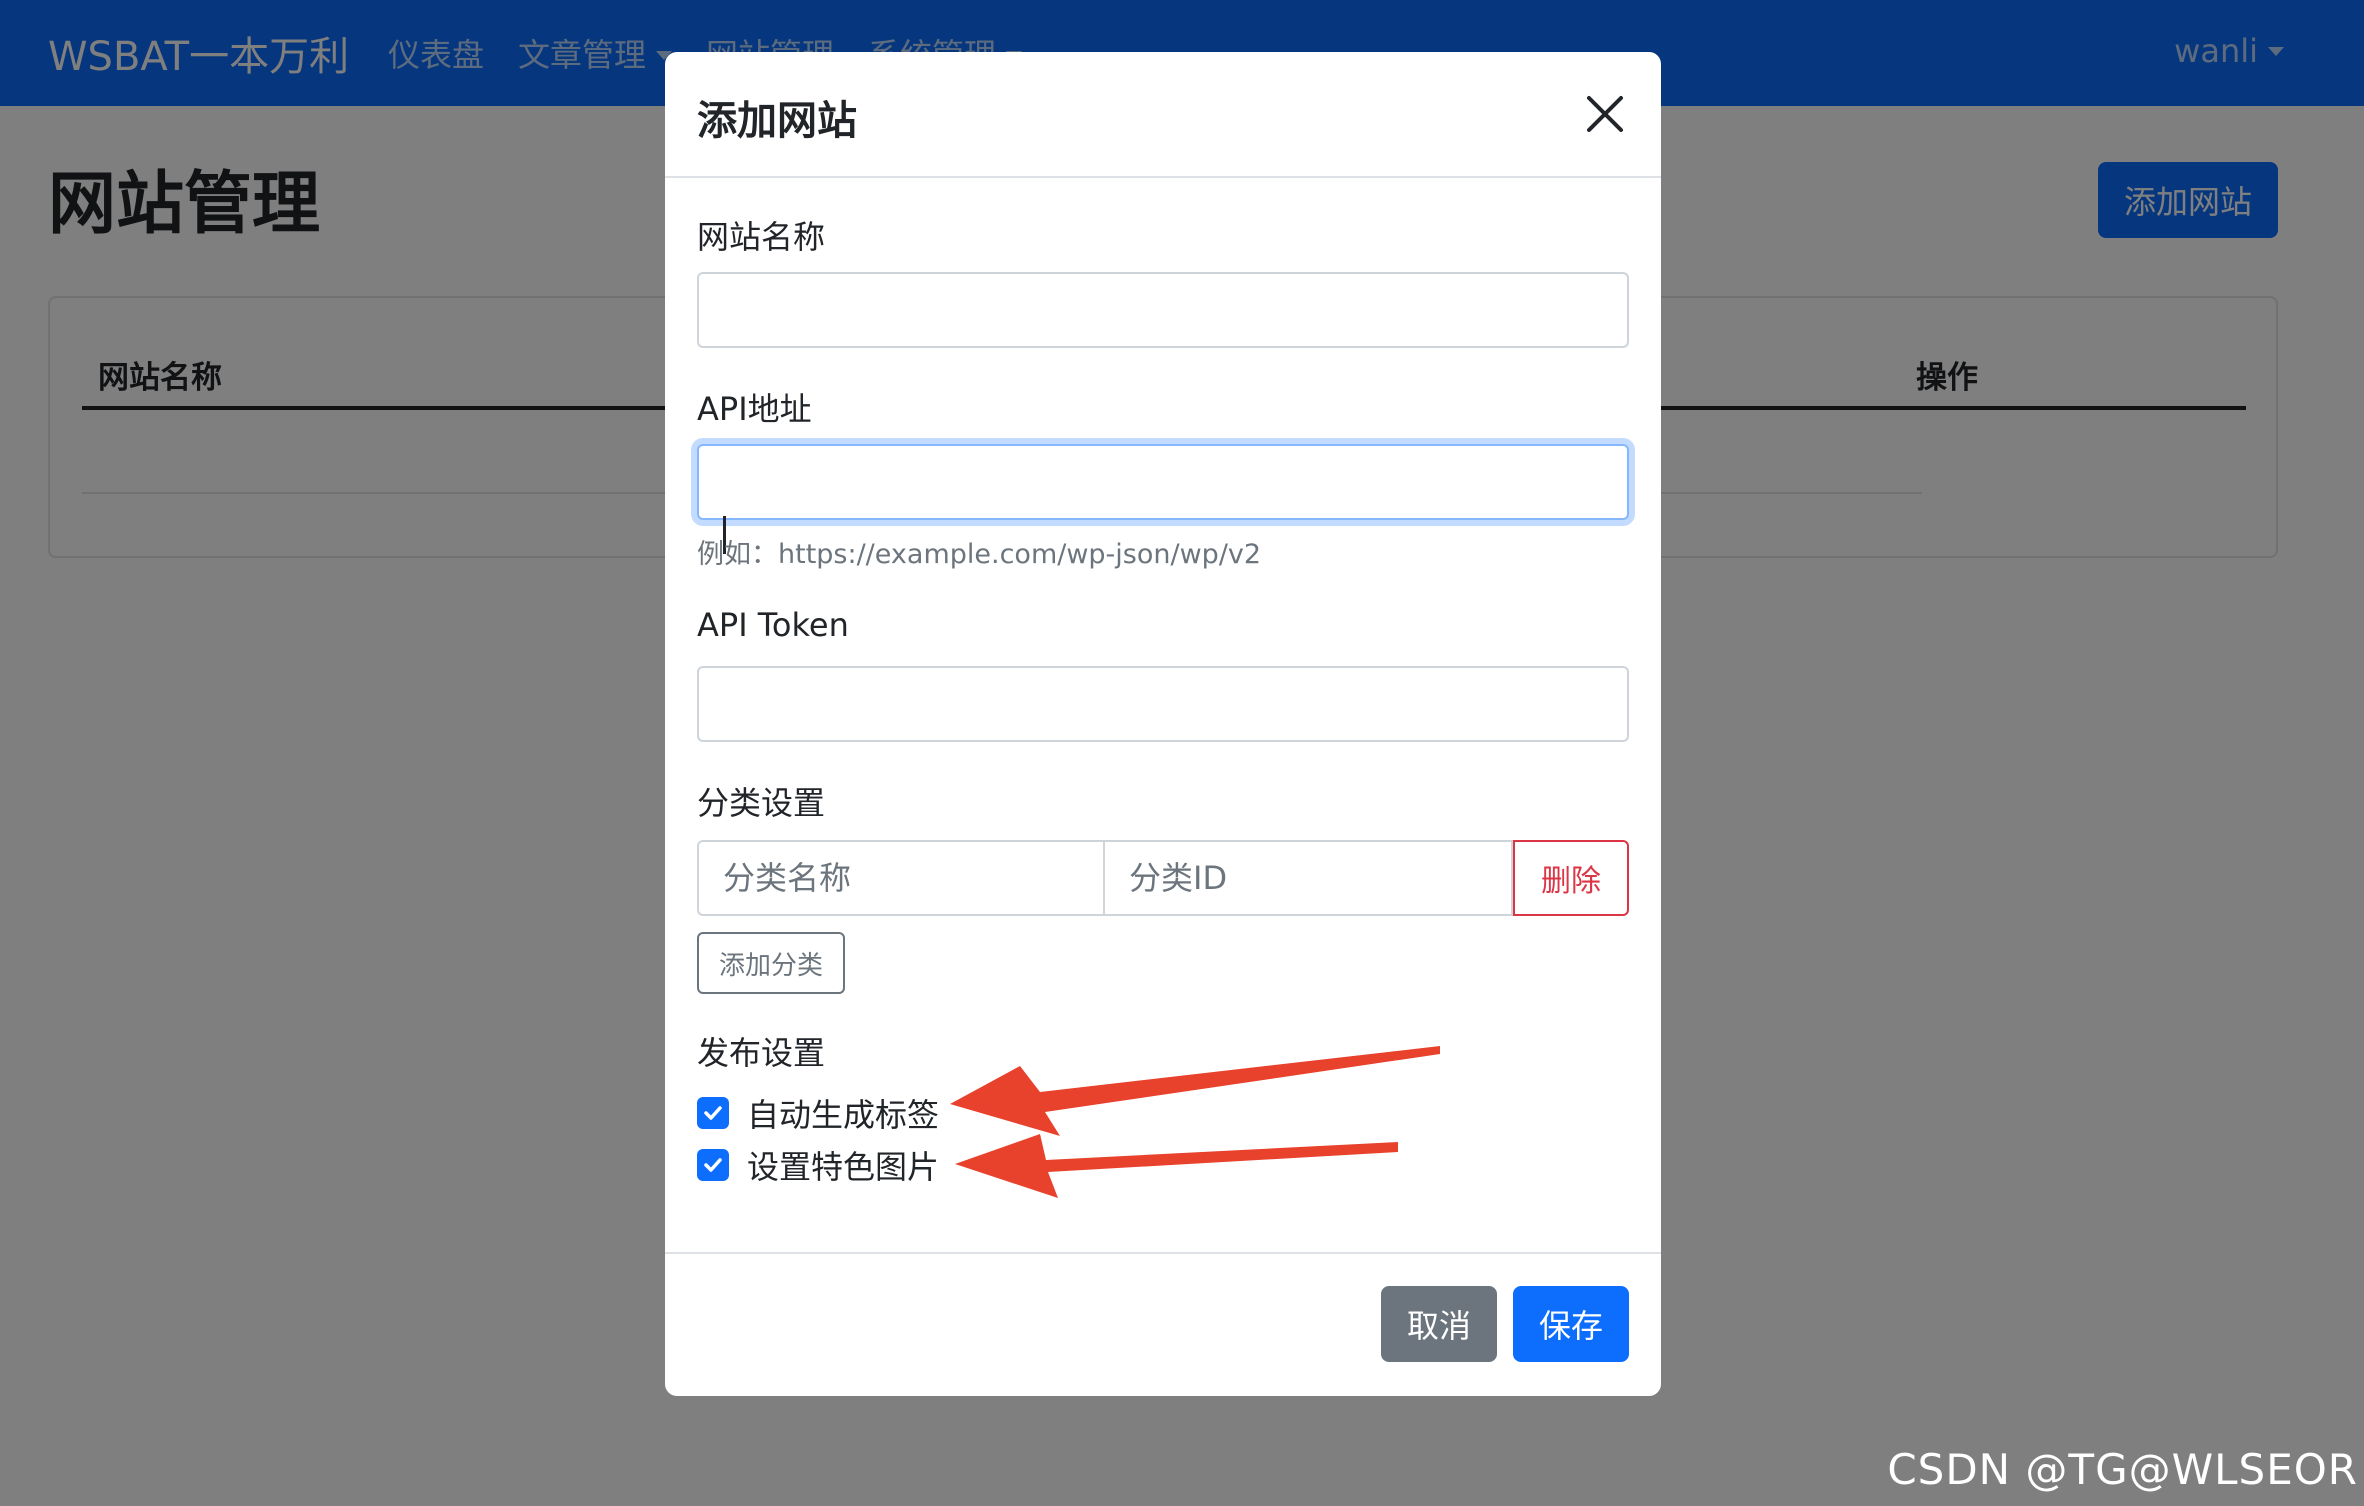 Image resolution: width=2364 pixels, height=1506 pixels. I want to click on annotation-overlay, so click(1195, 1122).